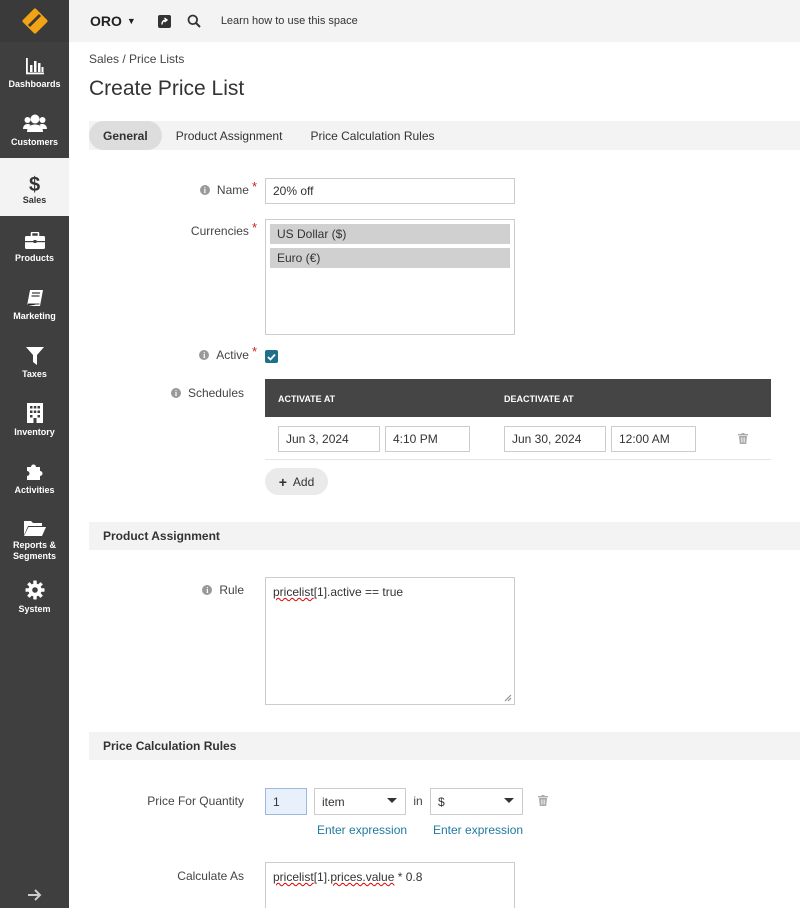  What do you see at coordinates (35, 296) in the screenshot?
I see `book-icon` at bounding box center [35, 296].